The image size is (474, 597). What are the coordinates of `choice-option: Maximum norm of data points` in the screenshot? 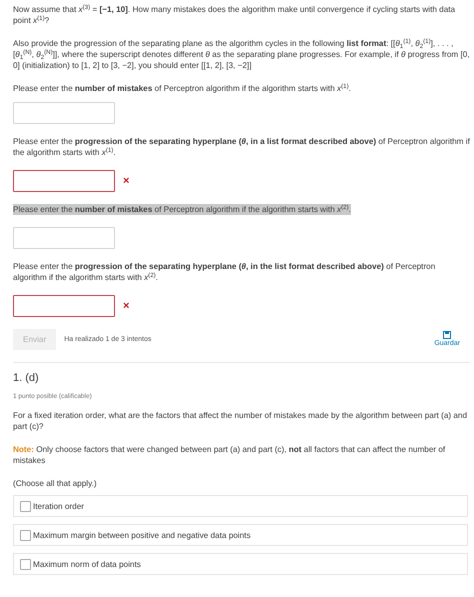 It's located at (240, 564).